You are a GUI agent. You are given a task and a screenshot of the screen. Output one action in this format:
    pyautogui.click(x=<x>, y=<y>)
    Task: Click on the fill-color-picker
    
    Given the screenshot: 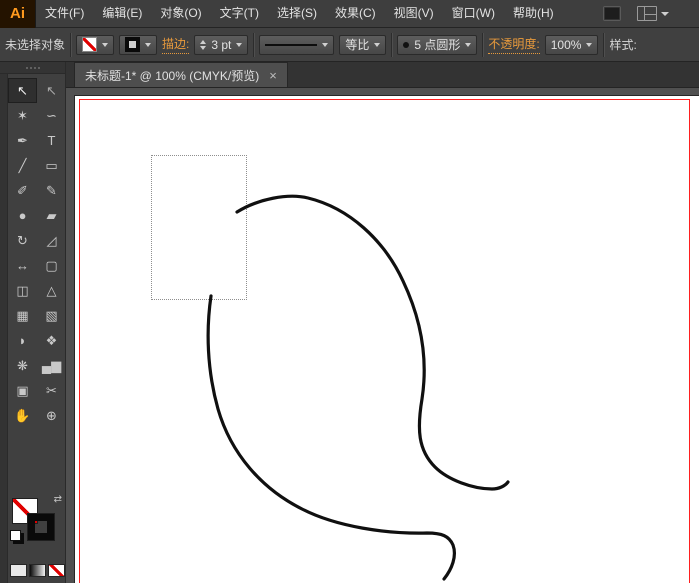 What is the action you would take?
    pyautogui.click(x=95, y=44)
    